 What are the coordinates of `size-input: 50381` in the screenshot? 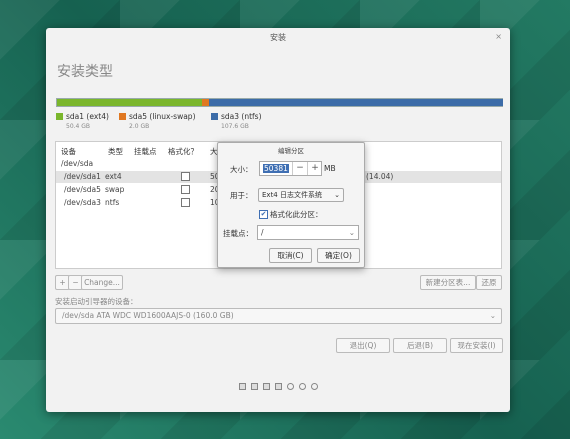 It's located at (276, 168).